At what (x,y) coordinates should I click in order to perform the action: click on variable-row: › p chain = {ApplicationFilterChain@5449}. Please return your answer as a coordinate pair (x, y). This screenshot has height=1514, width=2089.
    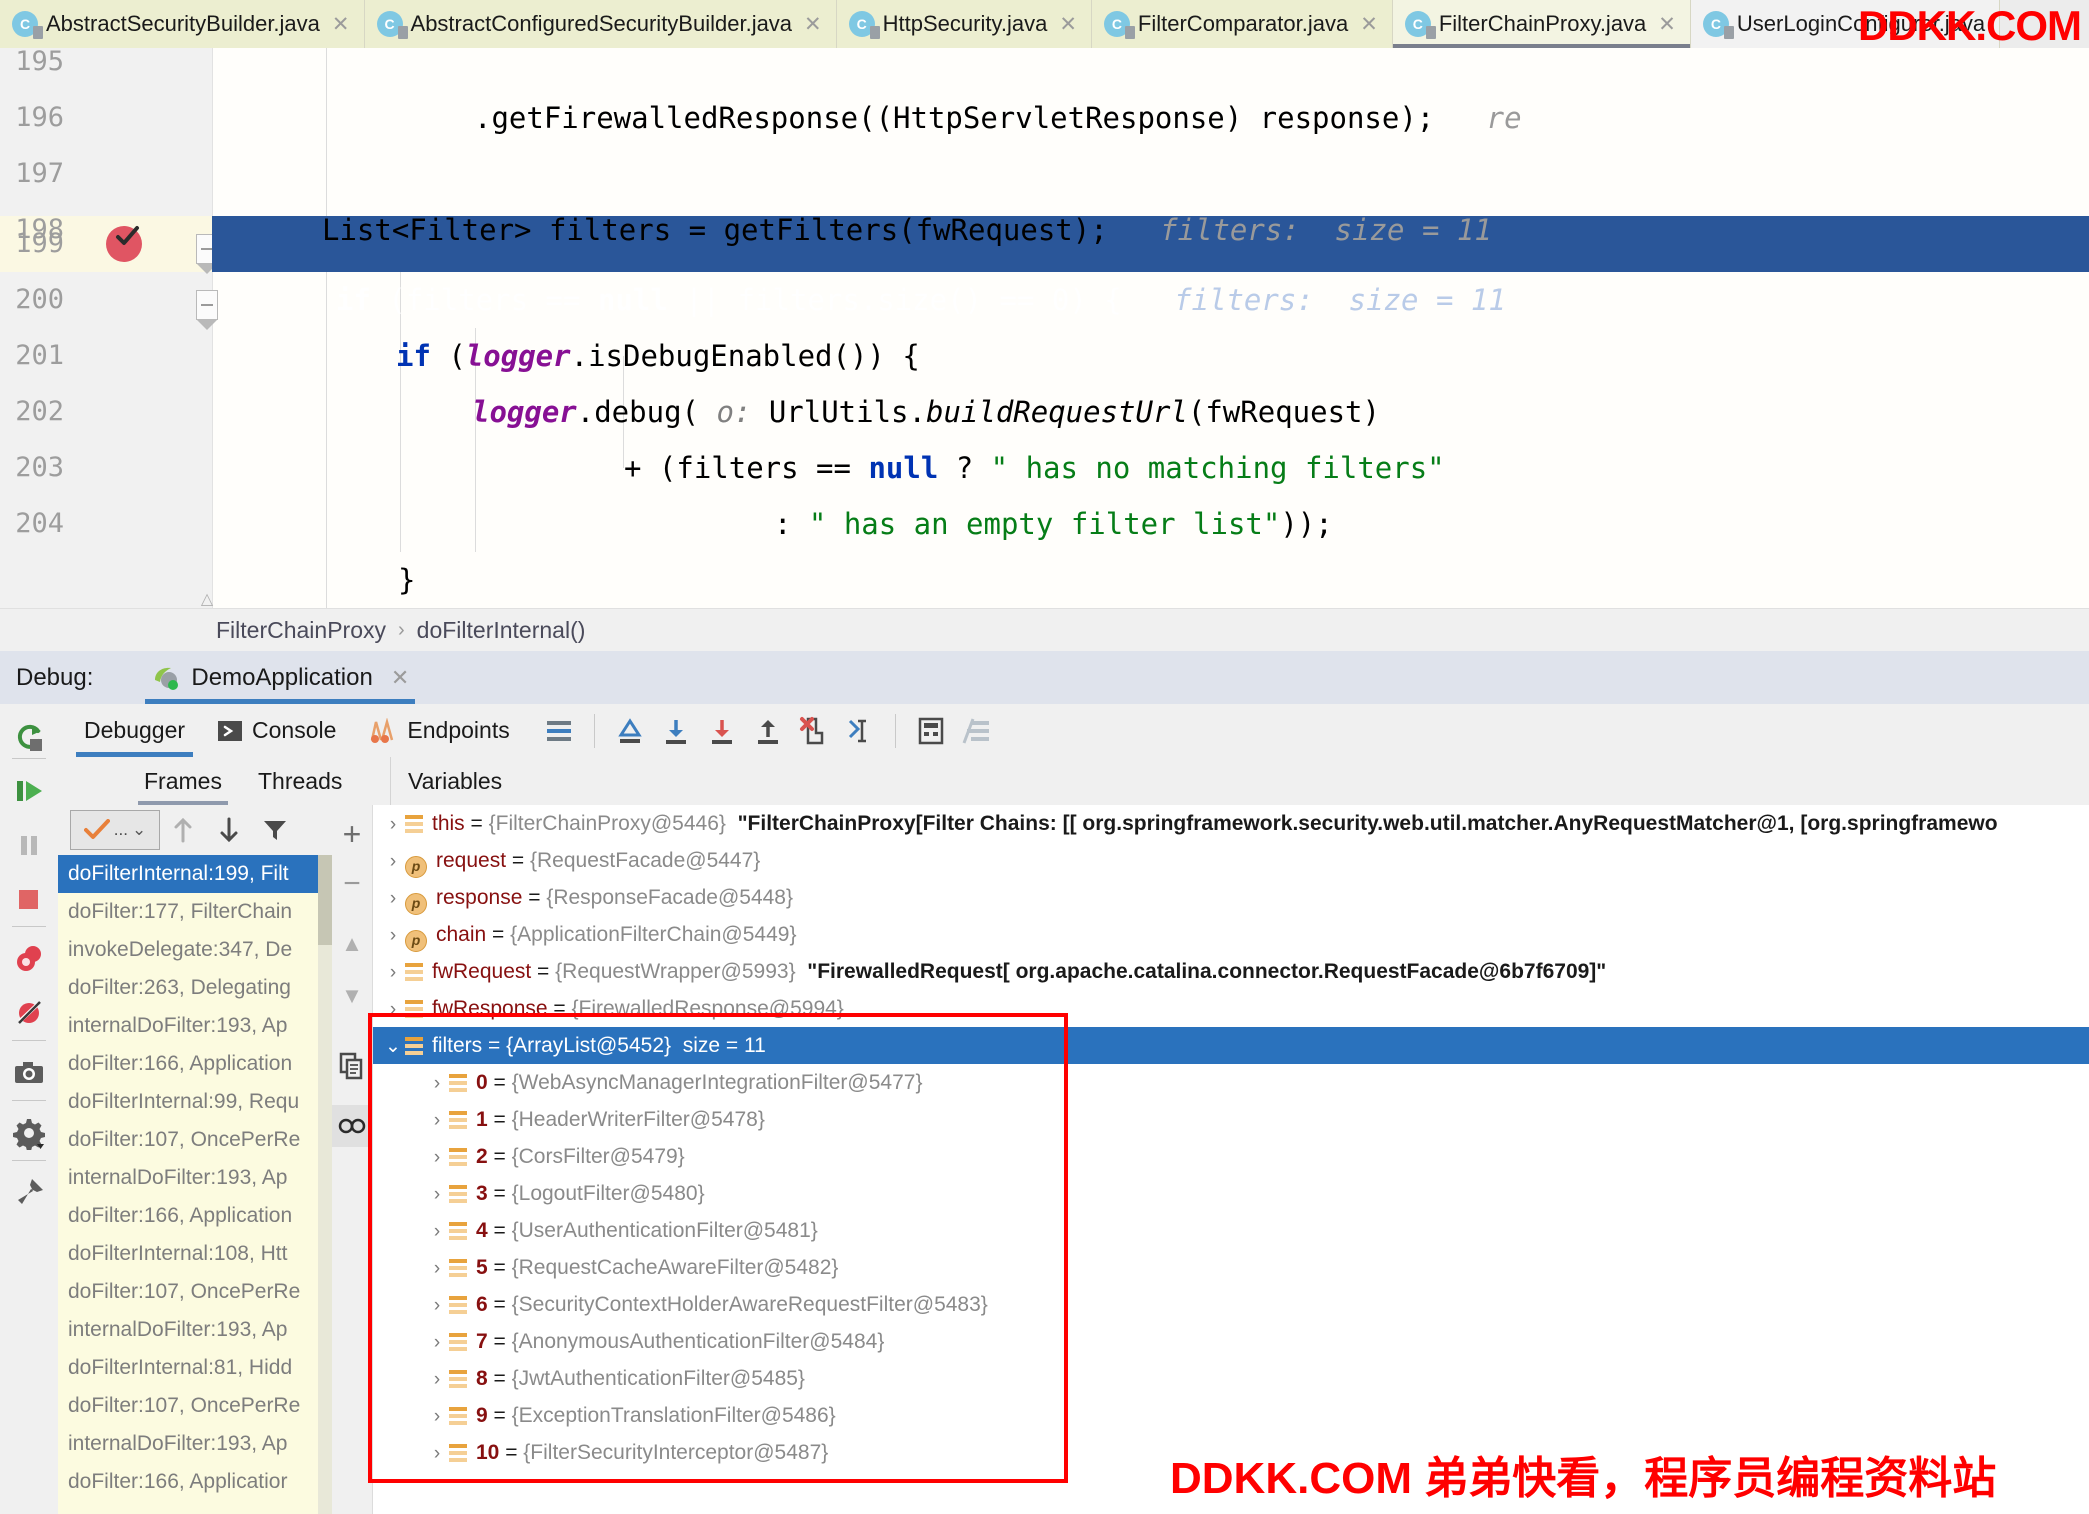
    Looking at the image, I should click on (1231, 934).